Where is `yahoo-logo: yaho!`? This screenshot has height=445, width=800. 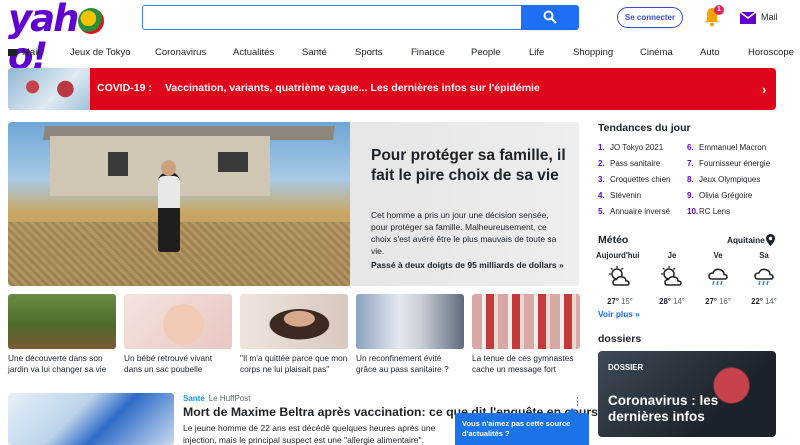
yahoo-logo: yaho! is located at coordinates (71, 38).